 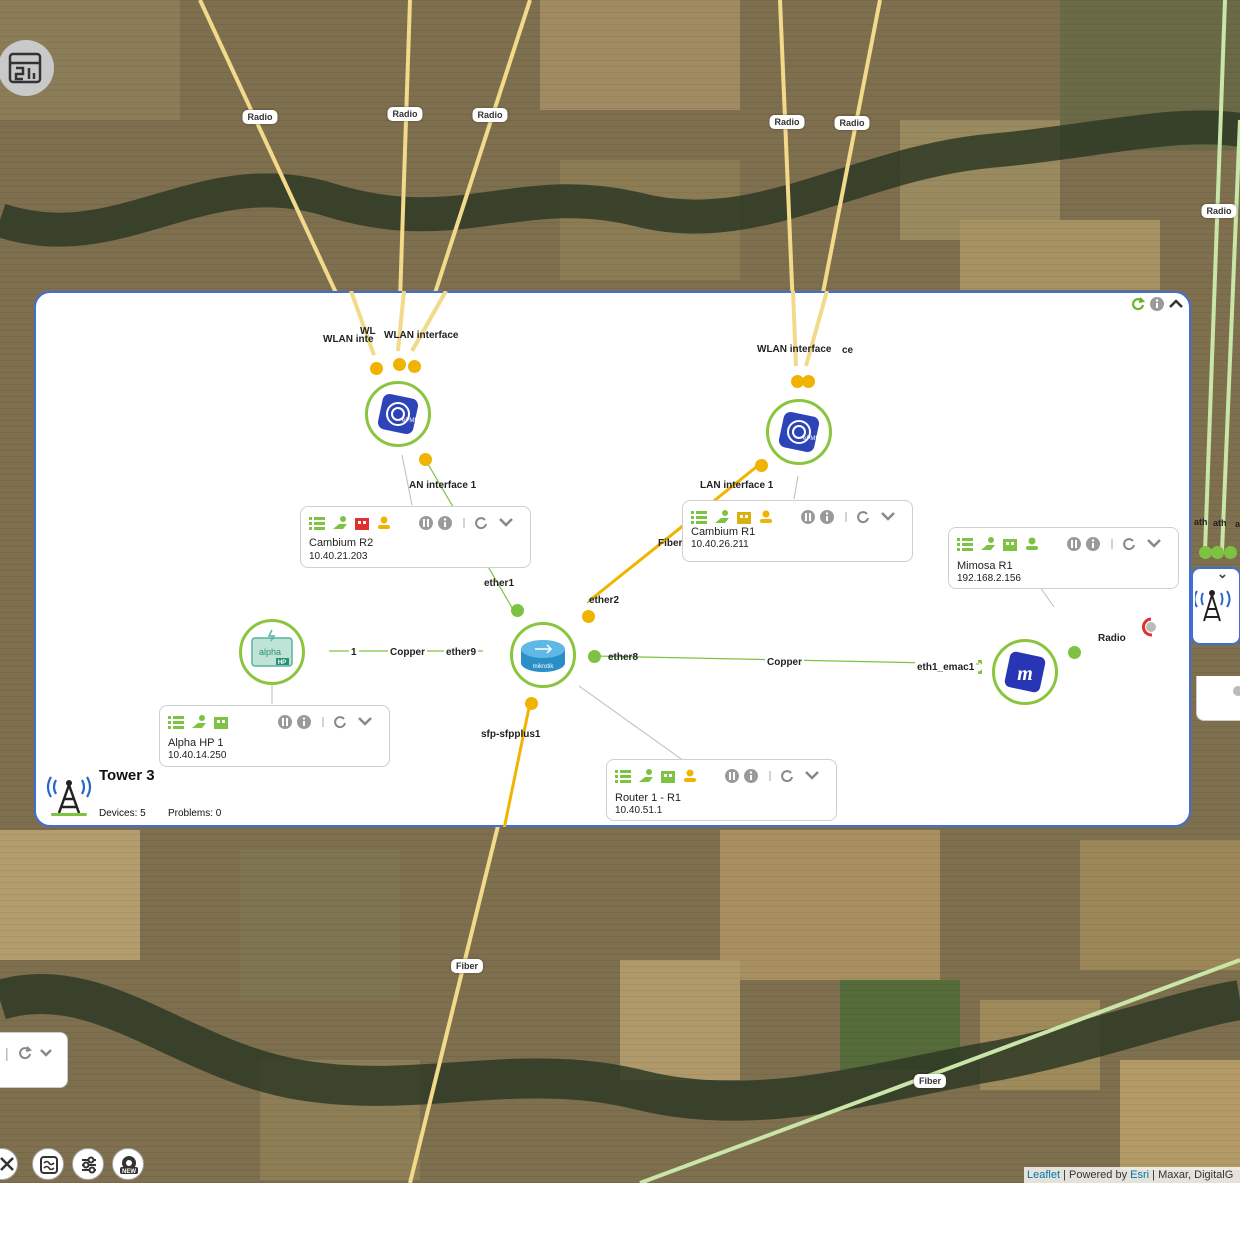 What do you see at coordinates (1176, 304) in the screenshot?
I see `chevron-up-icon` at bounding box center [1176, 304].